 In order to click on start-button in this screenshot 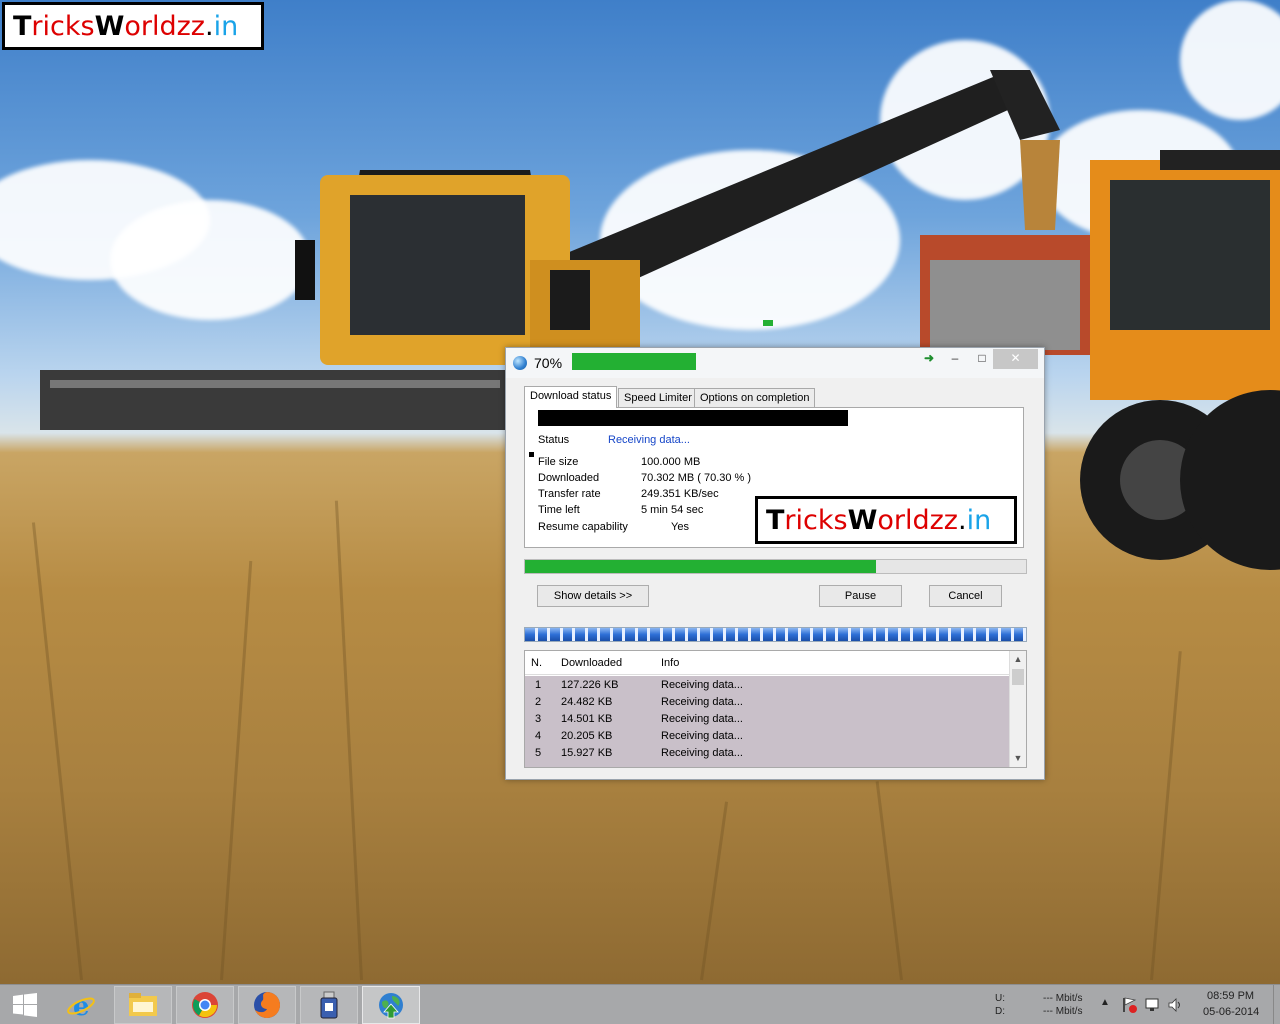, I will do `click(25, 1005)`.